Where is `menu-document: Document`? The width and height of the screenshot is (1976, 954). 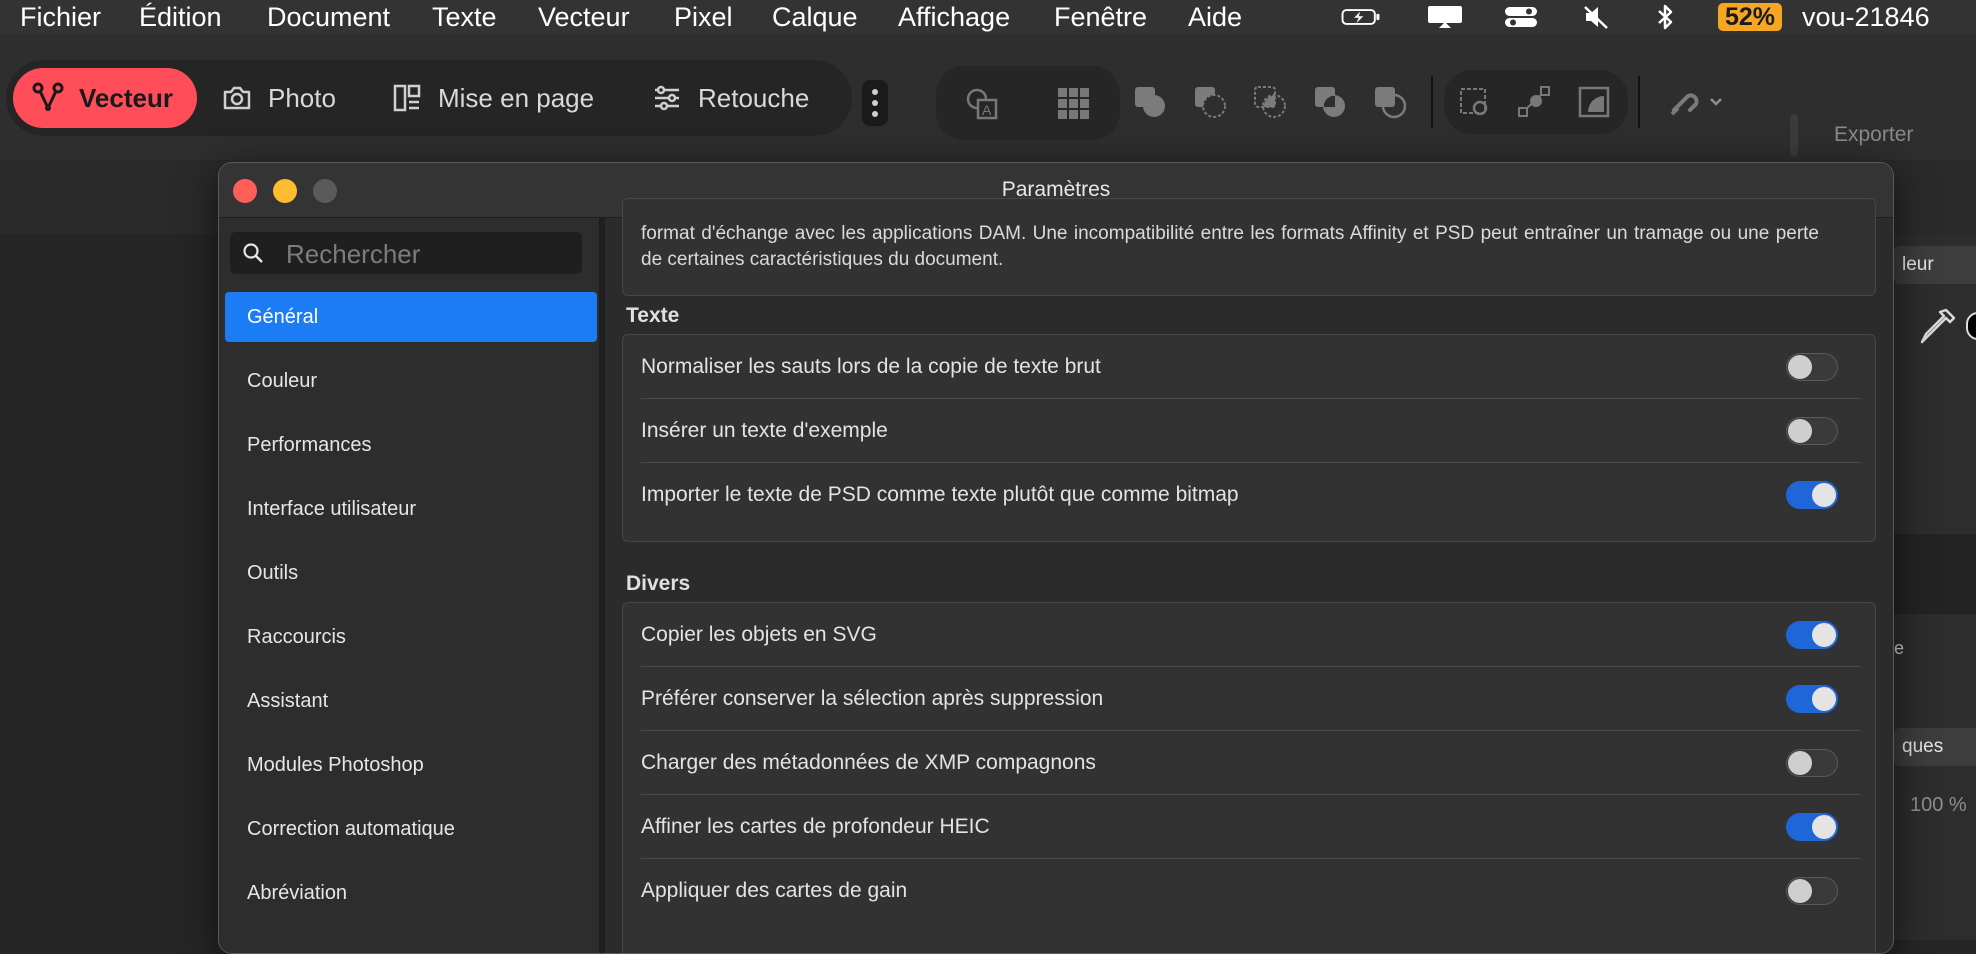 menu-document: Document is located at coordinates (328, 17).